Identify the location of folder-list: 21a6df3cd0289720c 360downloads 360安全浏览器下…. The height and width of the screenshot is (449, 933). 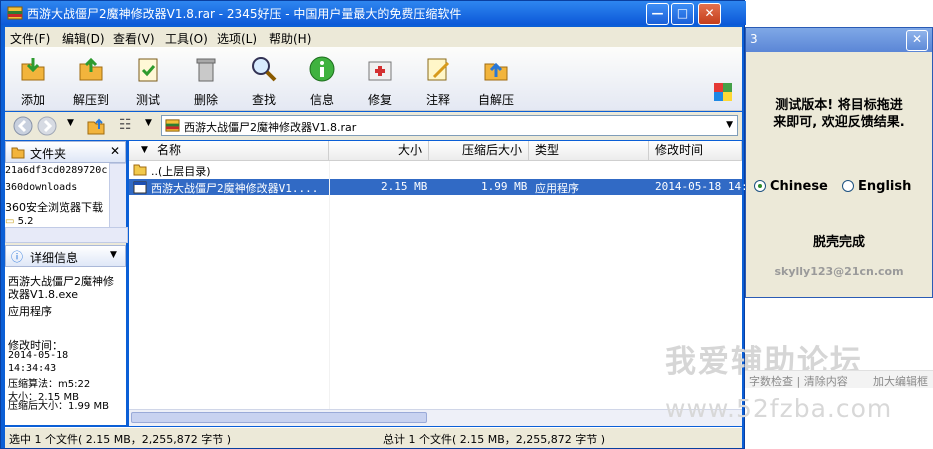
(65, 195).